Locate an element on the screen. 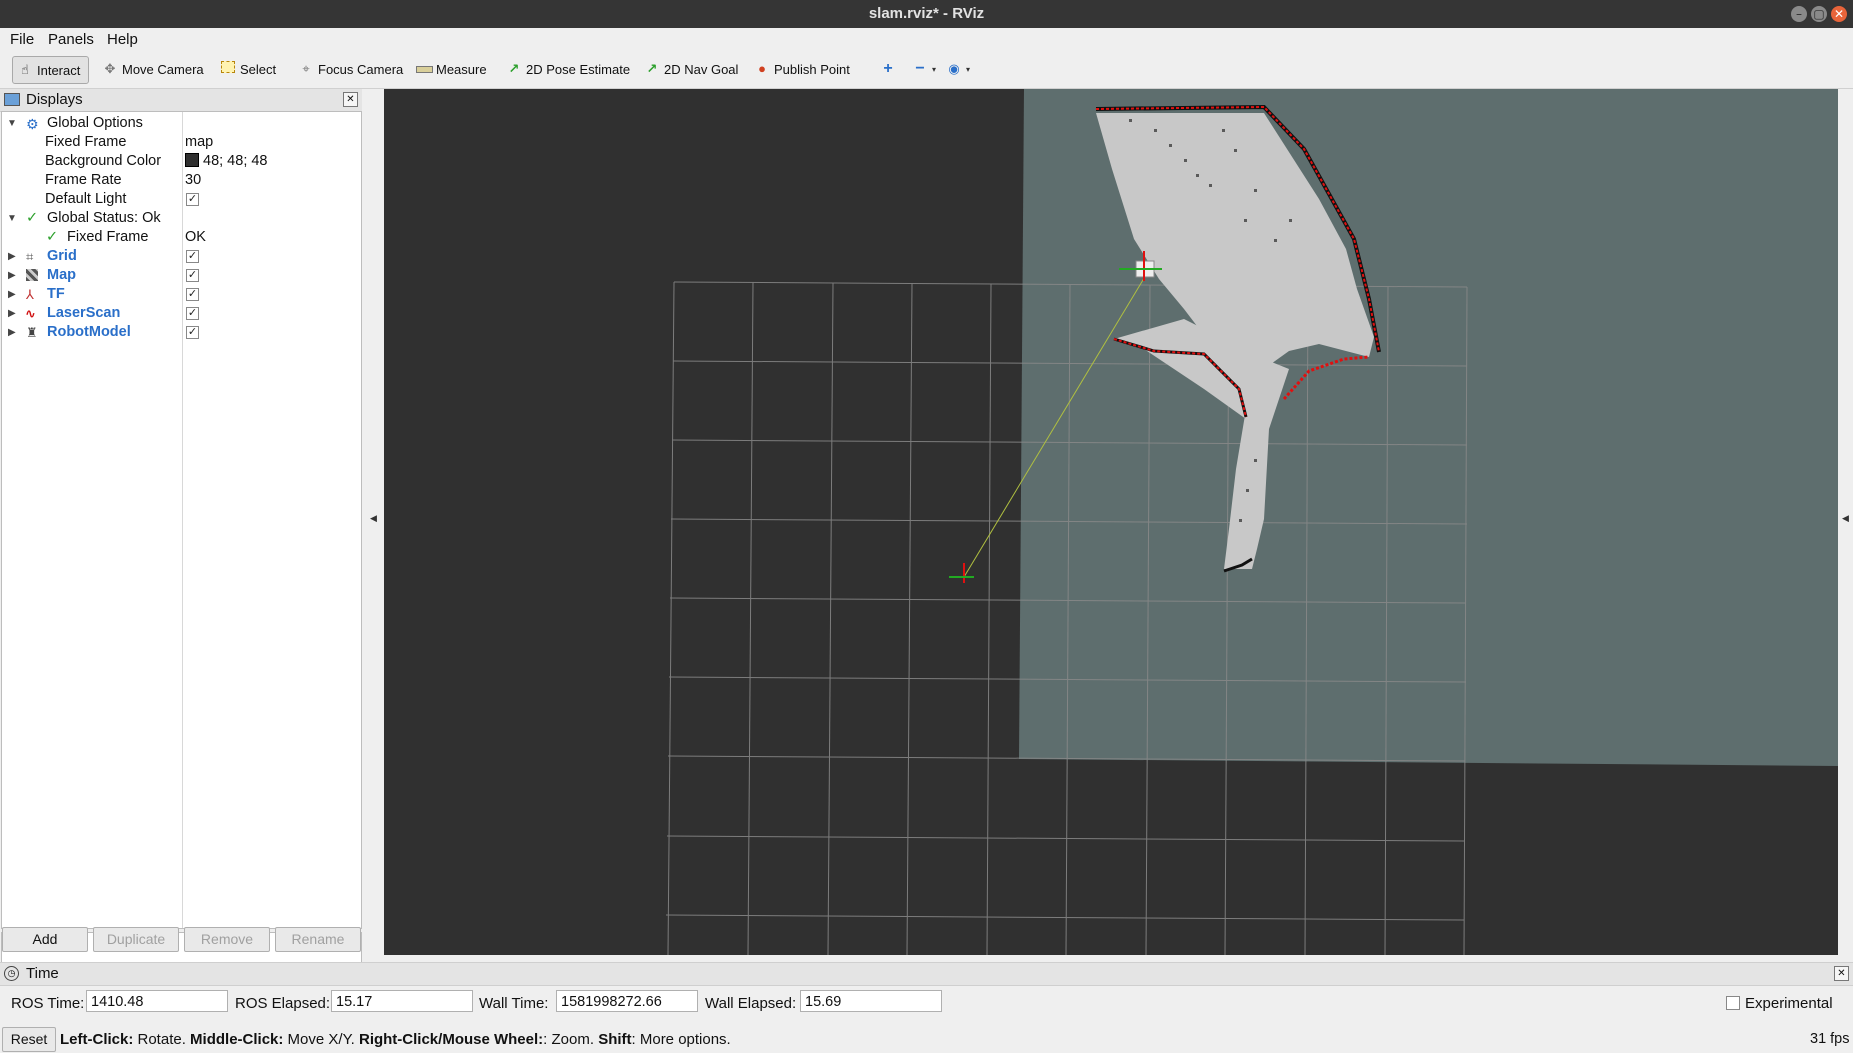 The height and width of the screenshot is (1053, 1853). tf-checkbox: ✓ is located at coordinates (192, 294).